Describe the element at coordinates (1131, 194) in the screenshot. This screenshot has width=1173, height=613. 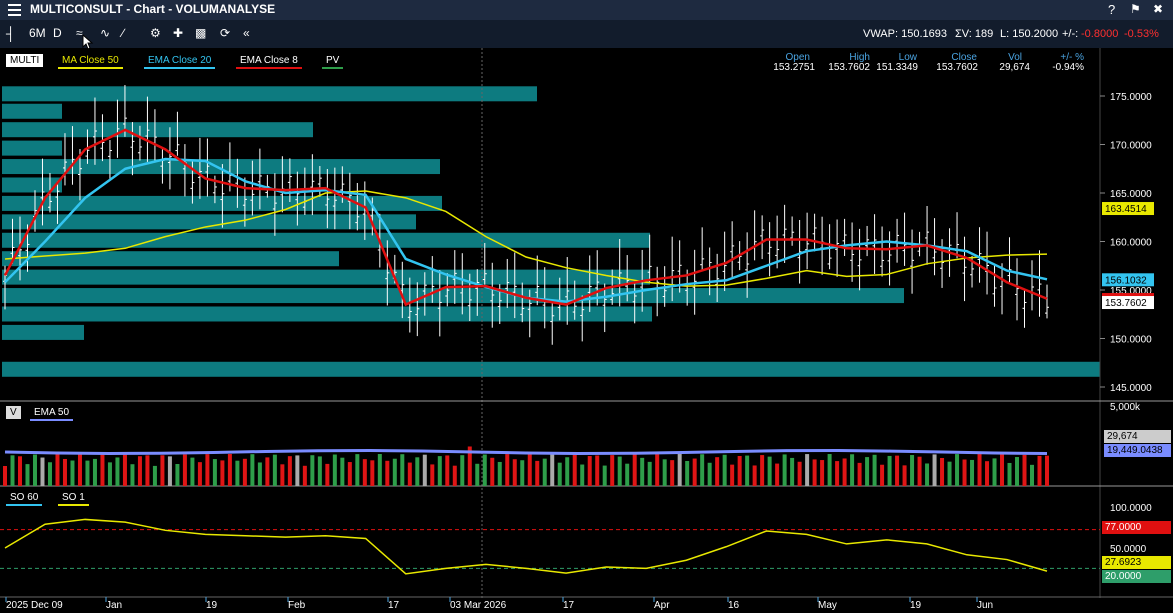
I see `price-axis-label: 165.0000` at that location.